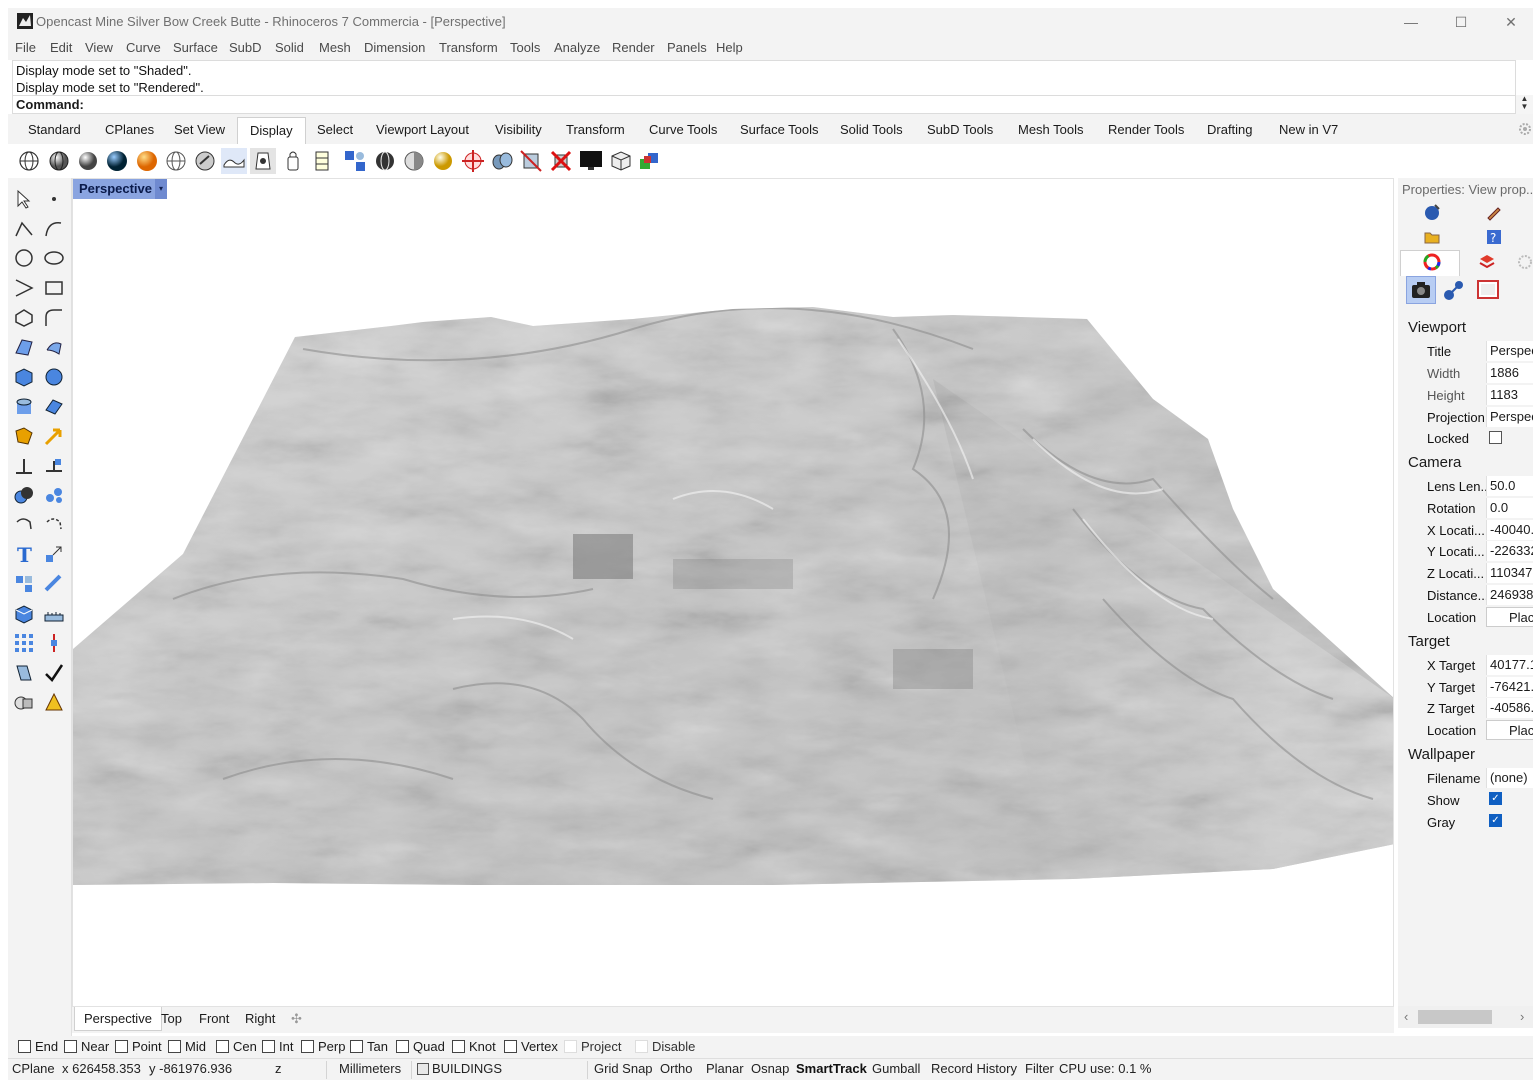  What do you see at coordinates (623, 1068) in the screenshot?
I see `grid-snap-toggle: Grid Snap` at bounding box center [623, 1068].